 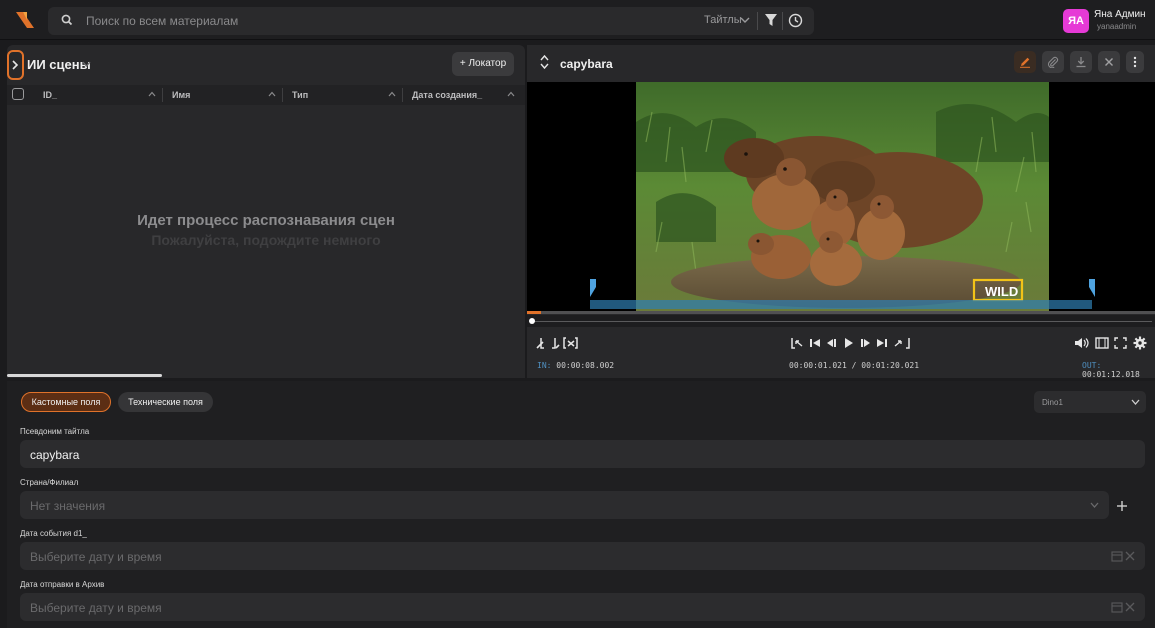 I want to click on settings-gear-icon, so click(x=1140, y=343).